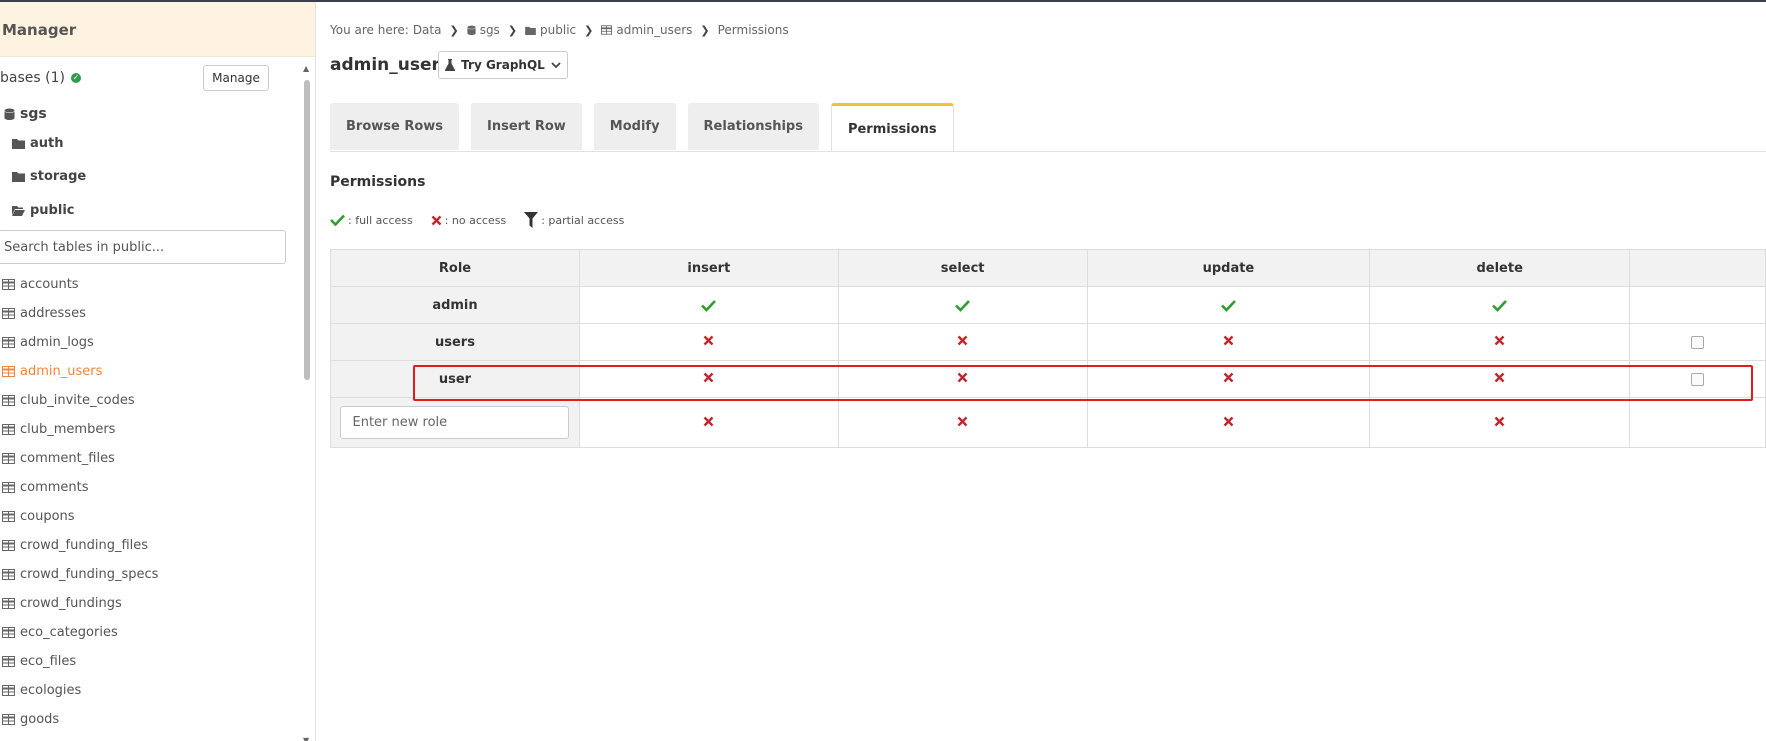 This screenshot has width=1766, height=741. I want to click on table-name: accounts, so click(49, 284).